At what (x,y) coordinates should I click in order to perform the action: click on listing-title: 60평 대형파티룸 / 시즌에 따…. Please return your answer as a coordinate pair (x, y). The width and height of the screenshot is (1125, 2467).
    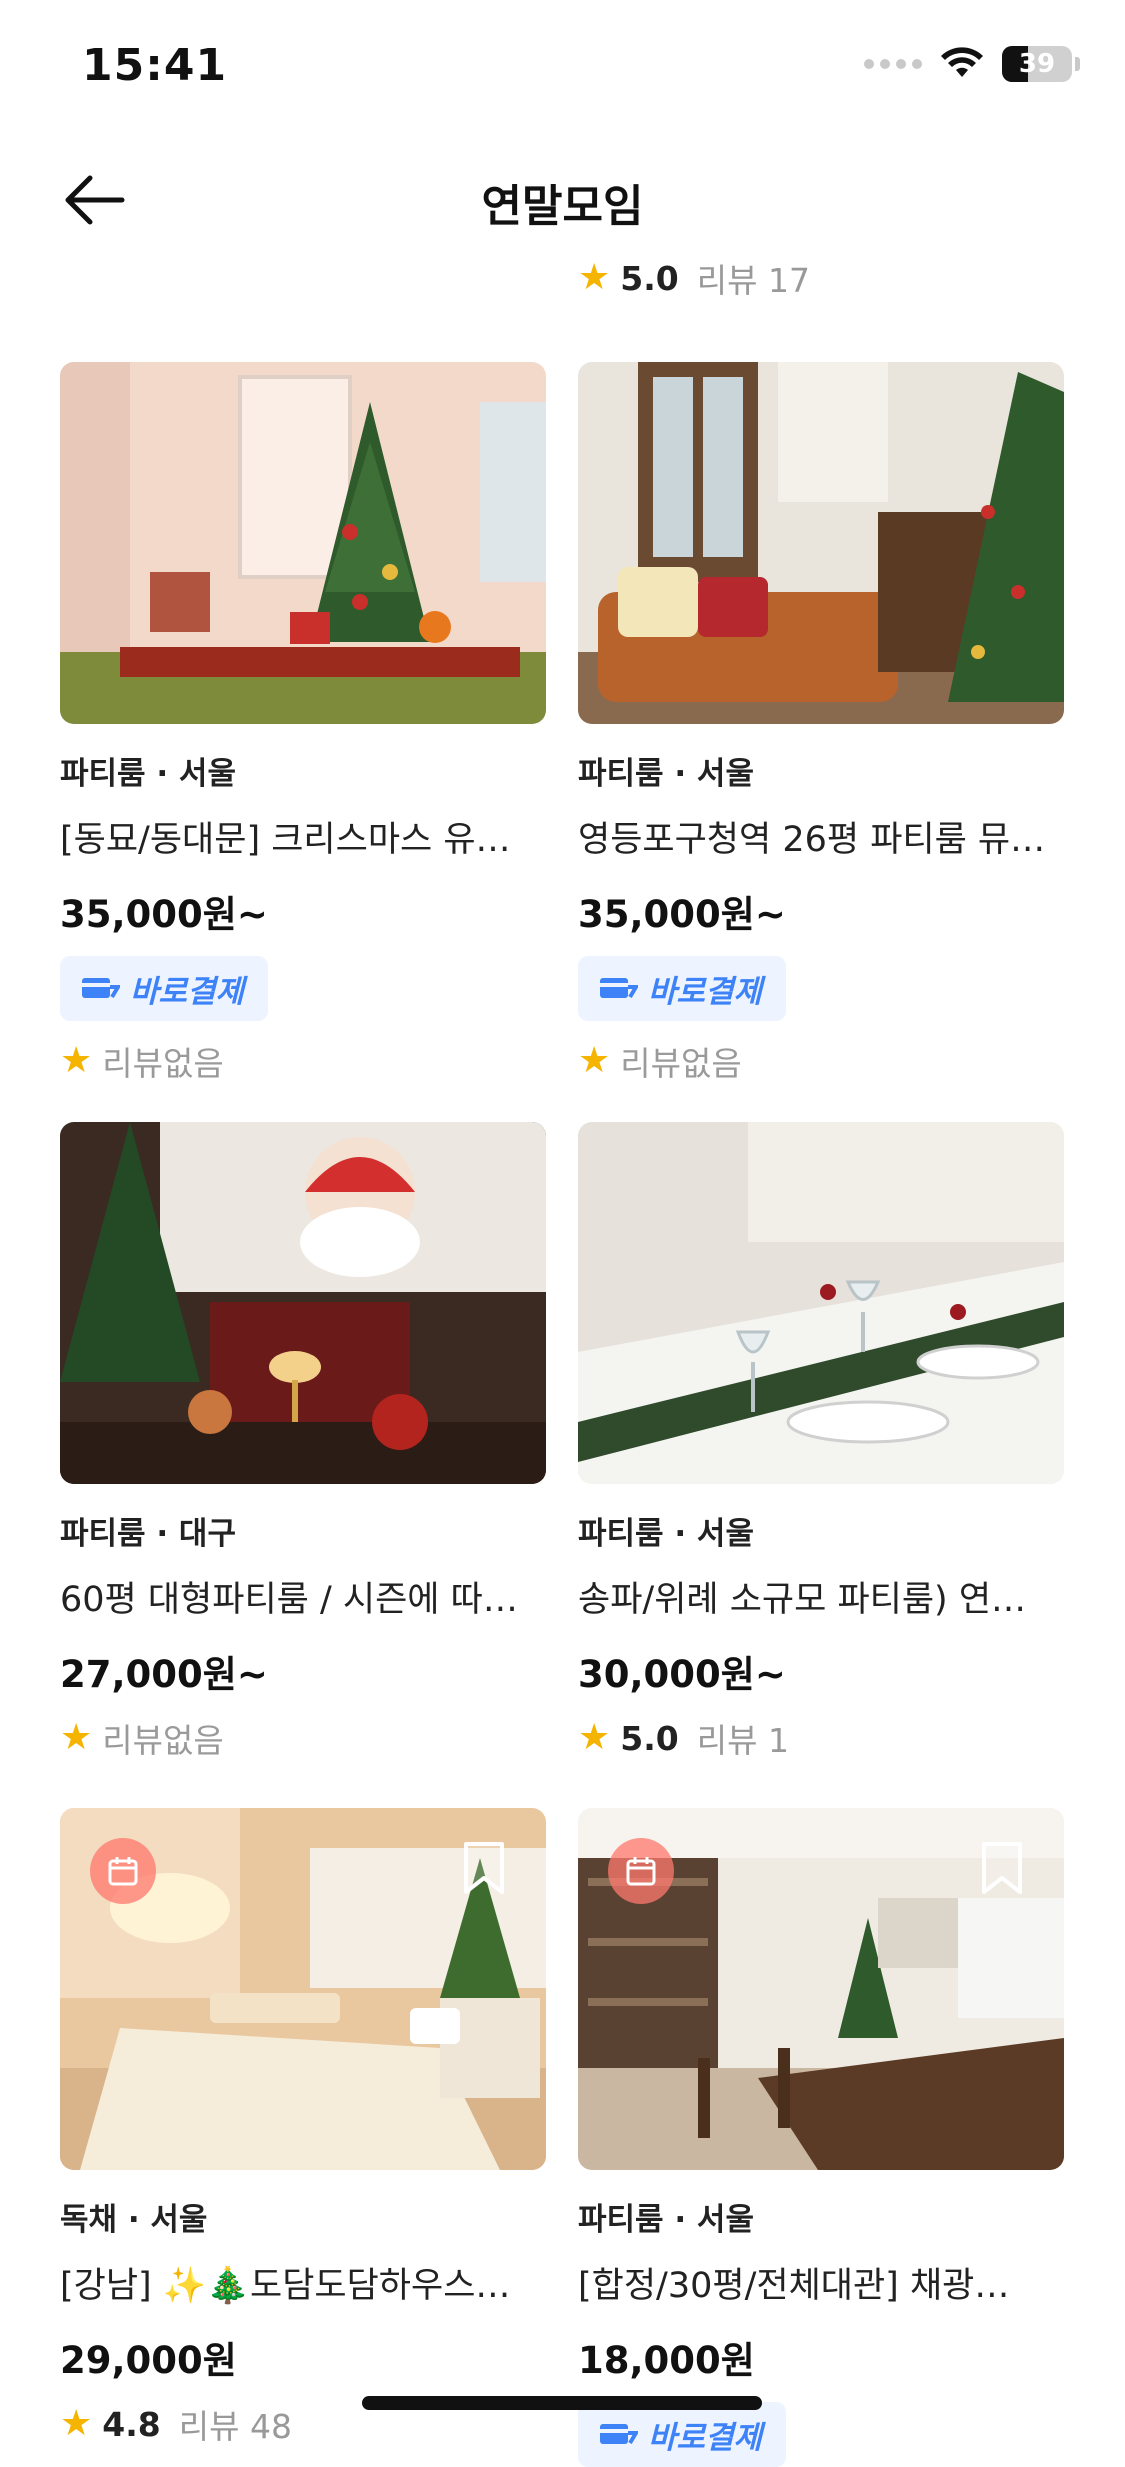
    Looking at the image, I should click on (303, 1596).